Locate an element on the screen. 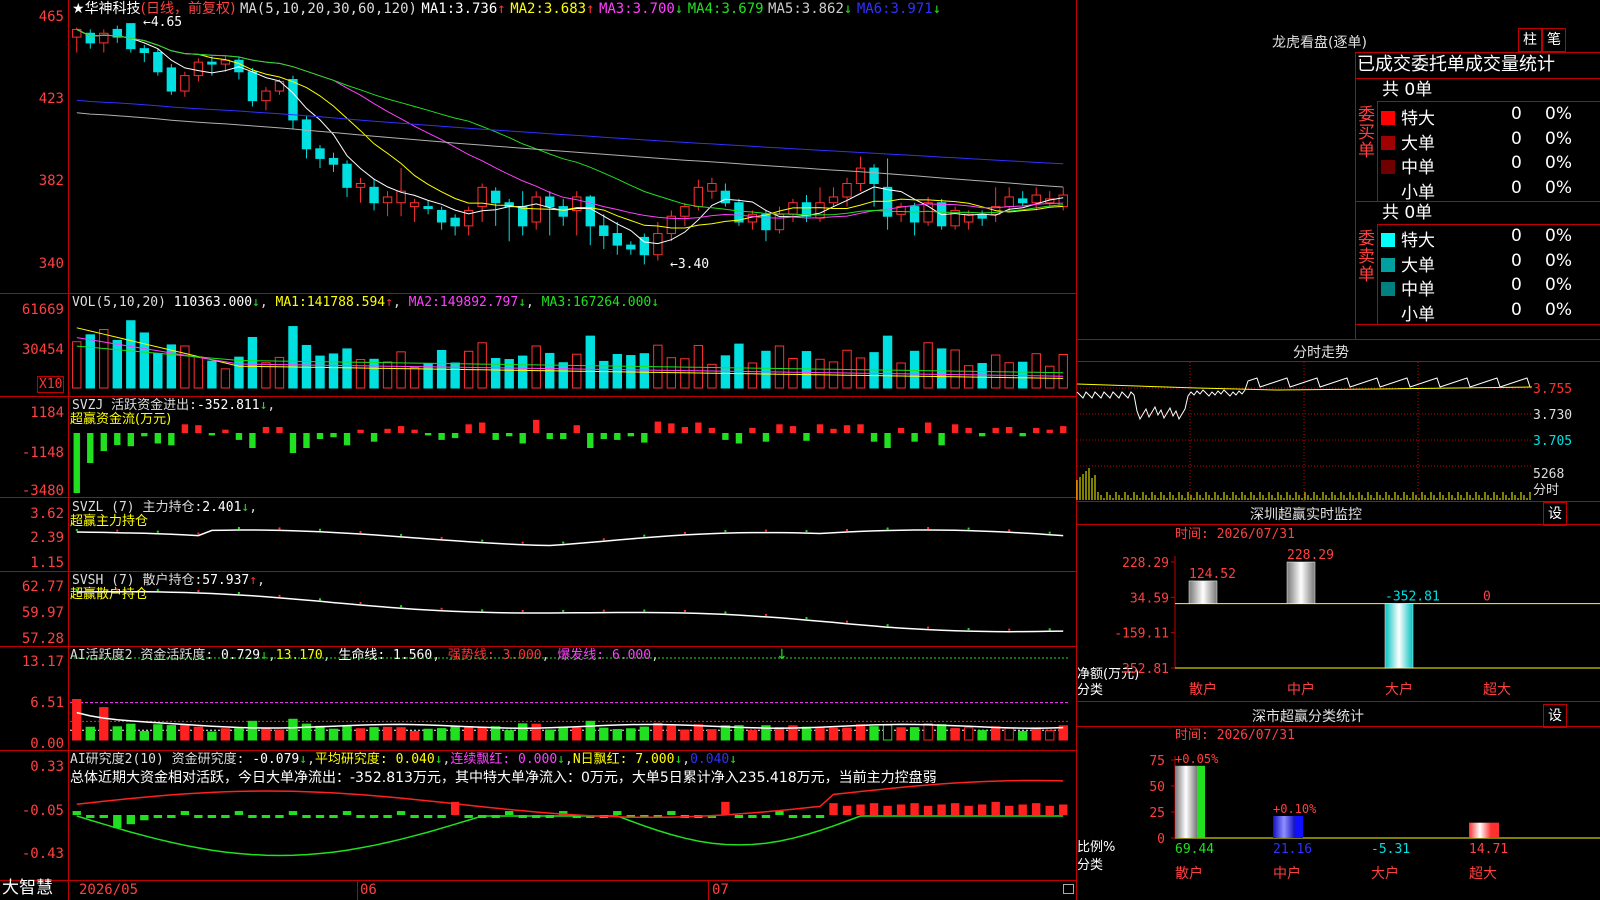 The image size is (1600, 900). sz-monitor-axis-label: 228.29 is located at coordinates (1145, 563).